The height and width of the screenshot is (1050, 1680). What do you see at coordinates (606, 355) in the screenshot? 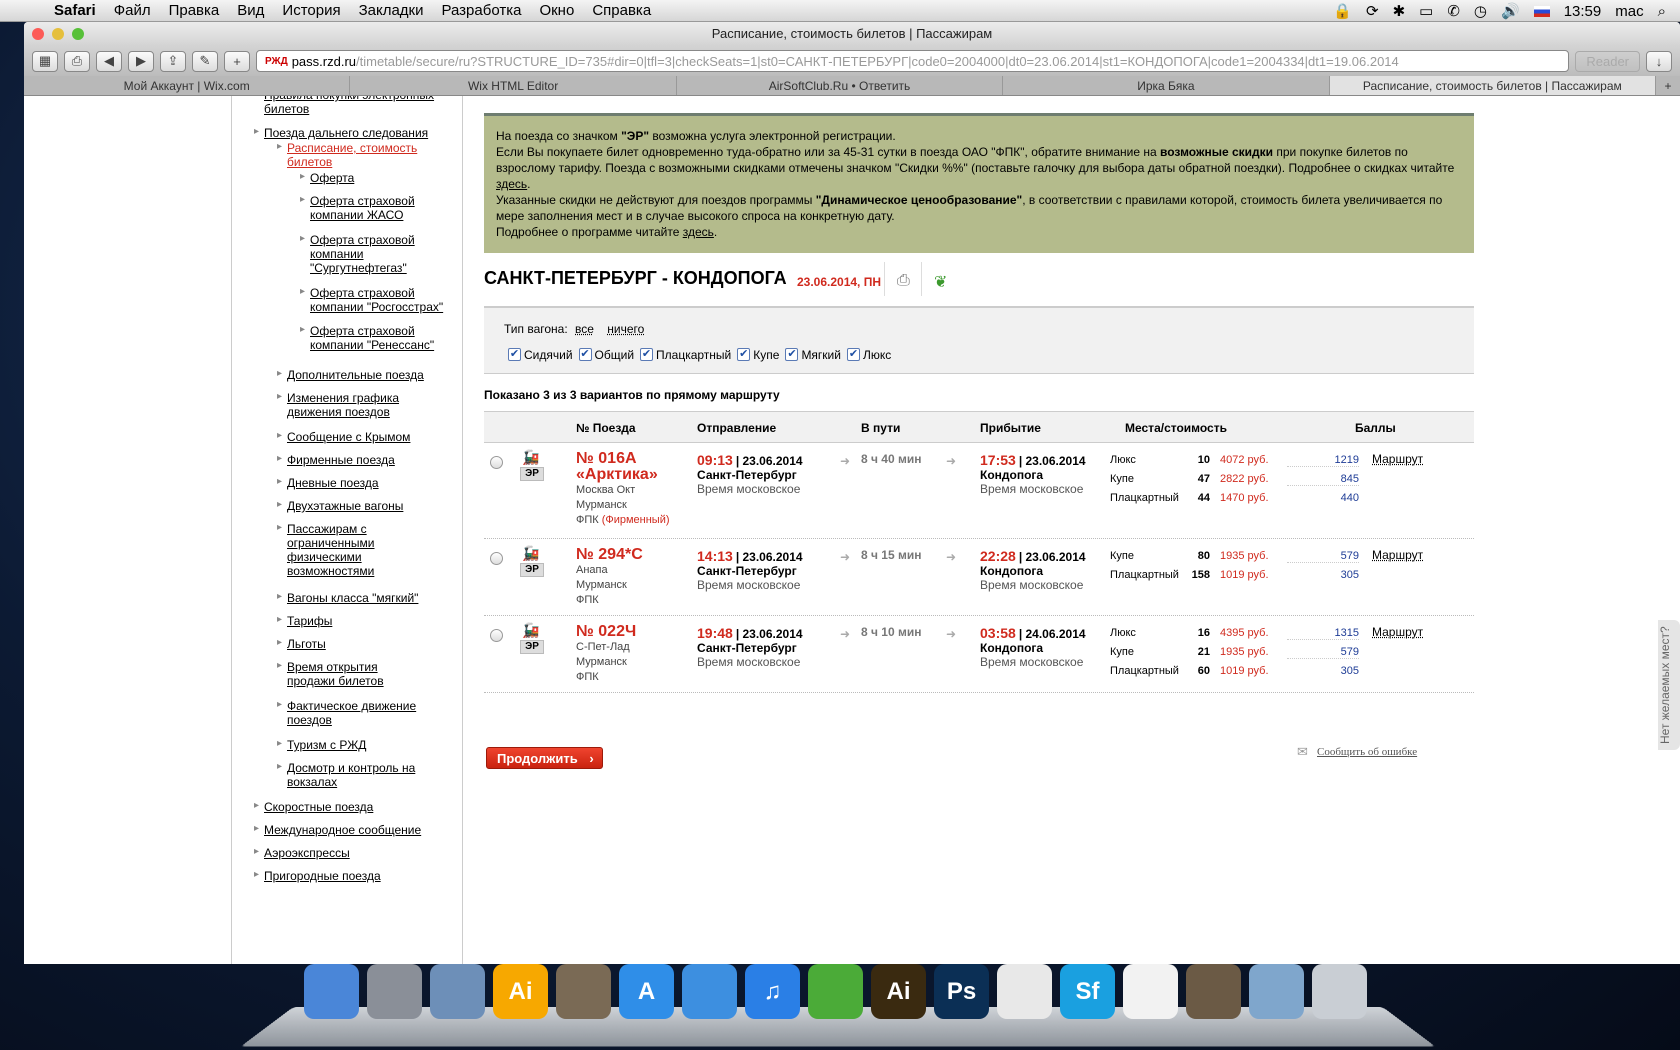
I see `filter-checkbox: ✔ Общий` at bounding box center [606, 355].